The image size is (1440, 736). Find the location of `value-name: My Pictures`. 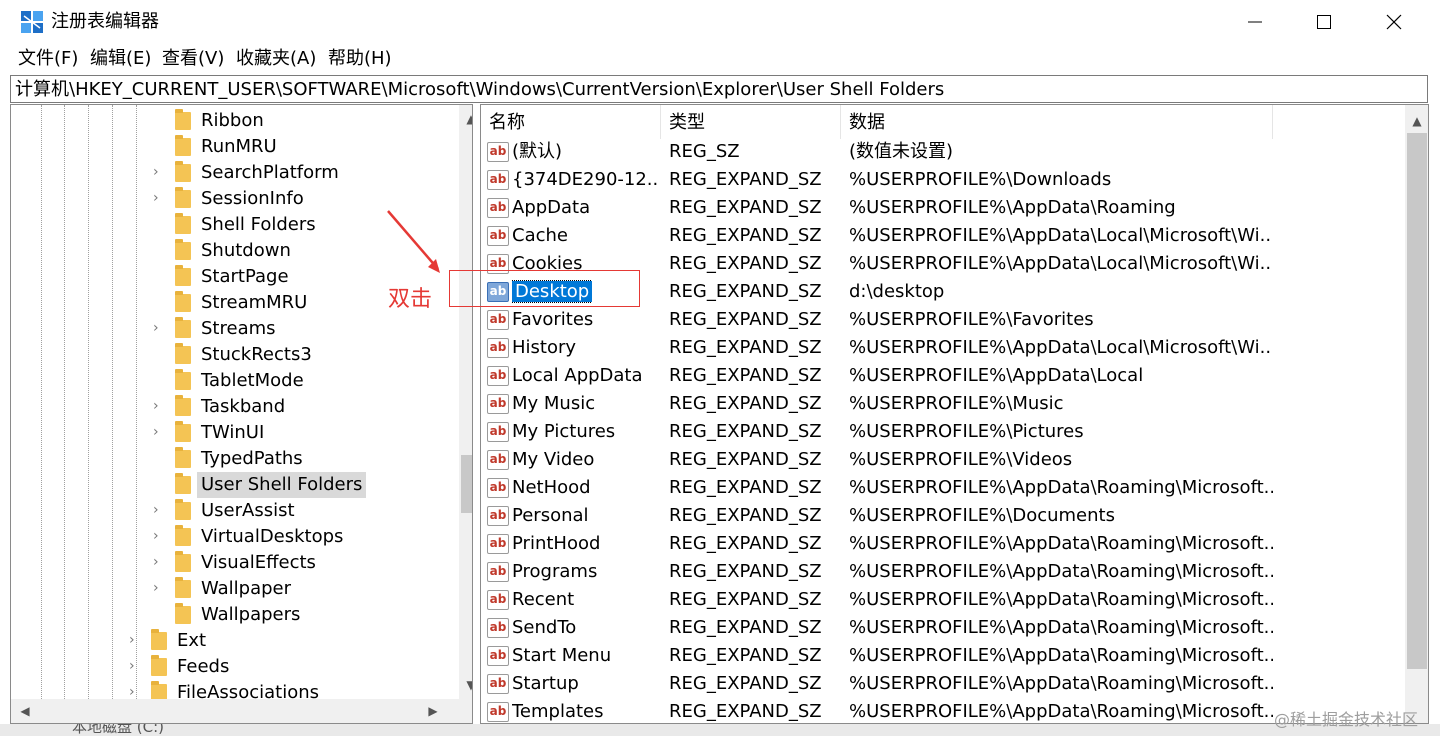

value-name: My Pictures is located at coordinates (563, 431).